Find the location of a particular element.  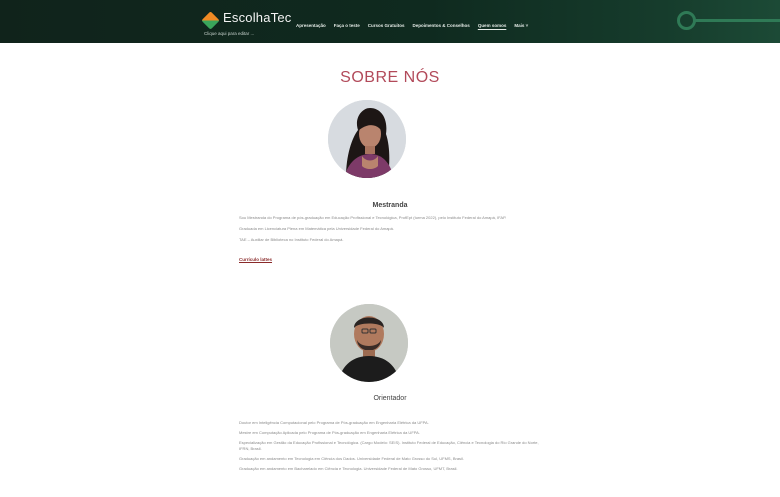

nav-item-cursos-gratuitos: Cursos Gratuitos is located at coordinates (386, 25).